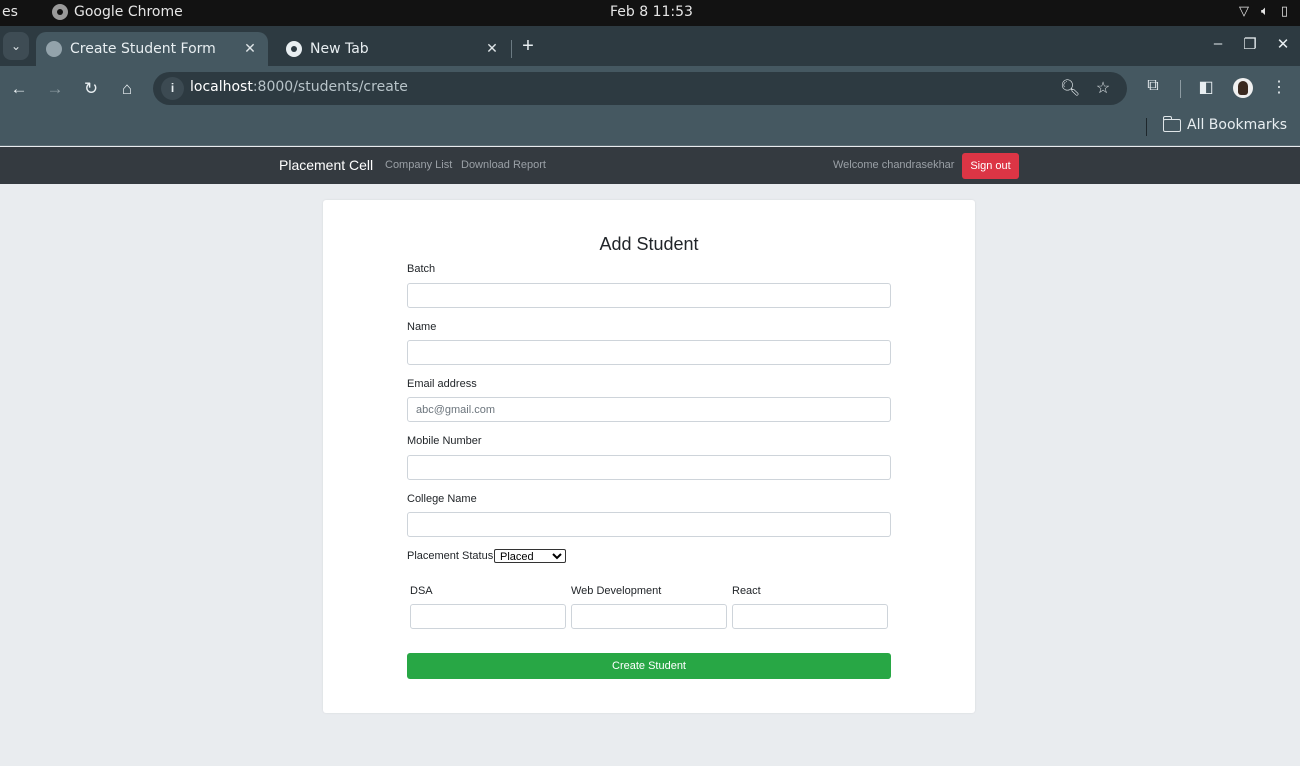  What do you see at coordinates (1153, 86) in the screenshot?
I see `extensions-icon: ⧉` at bounding box center [1153, 86].